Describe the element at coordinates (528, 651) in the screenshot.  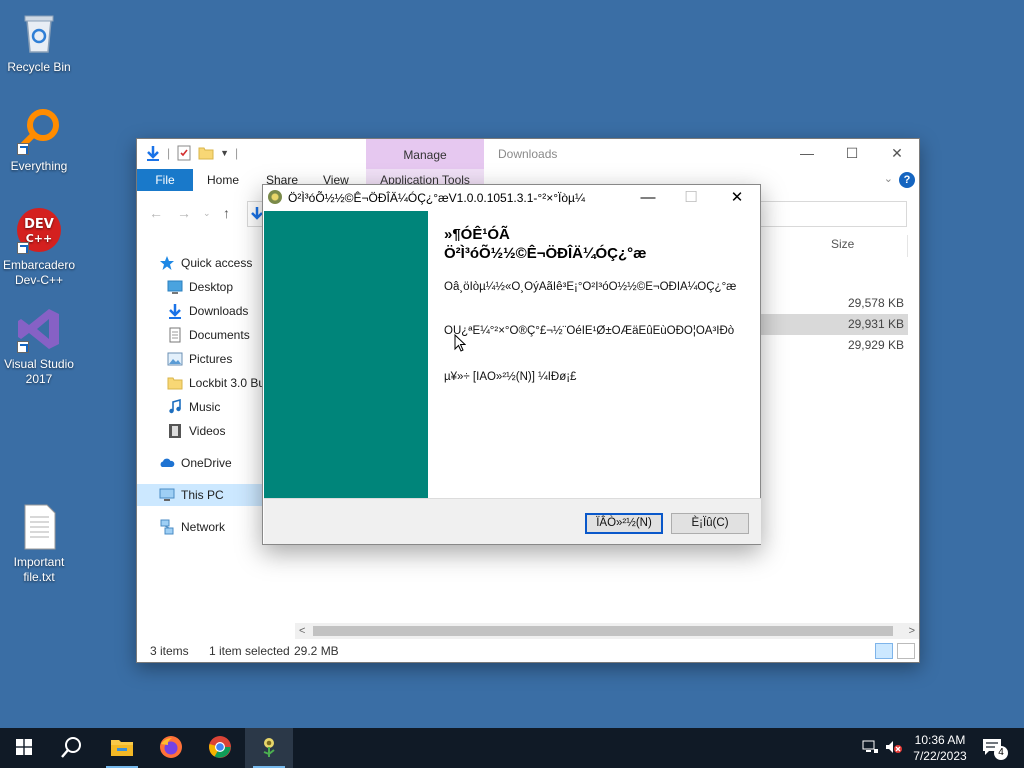
I see `status-bar: 3 items 1 item selected 29.2 MB` at that location.